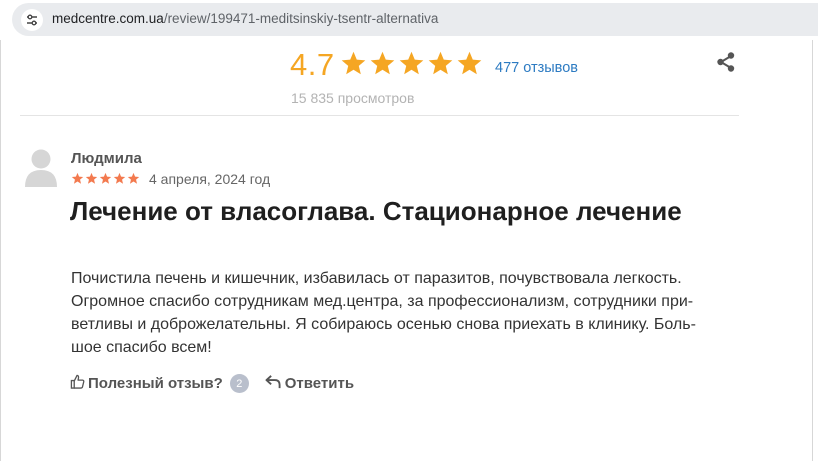 The image size is (818, 461). I want to click on review-date: 4 апреля, 2024 год, so click(210, 179).